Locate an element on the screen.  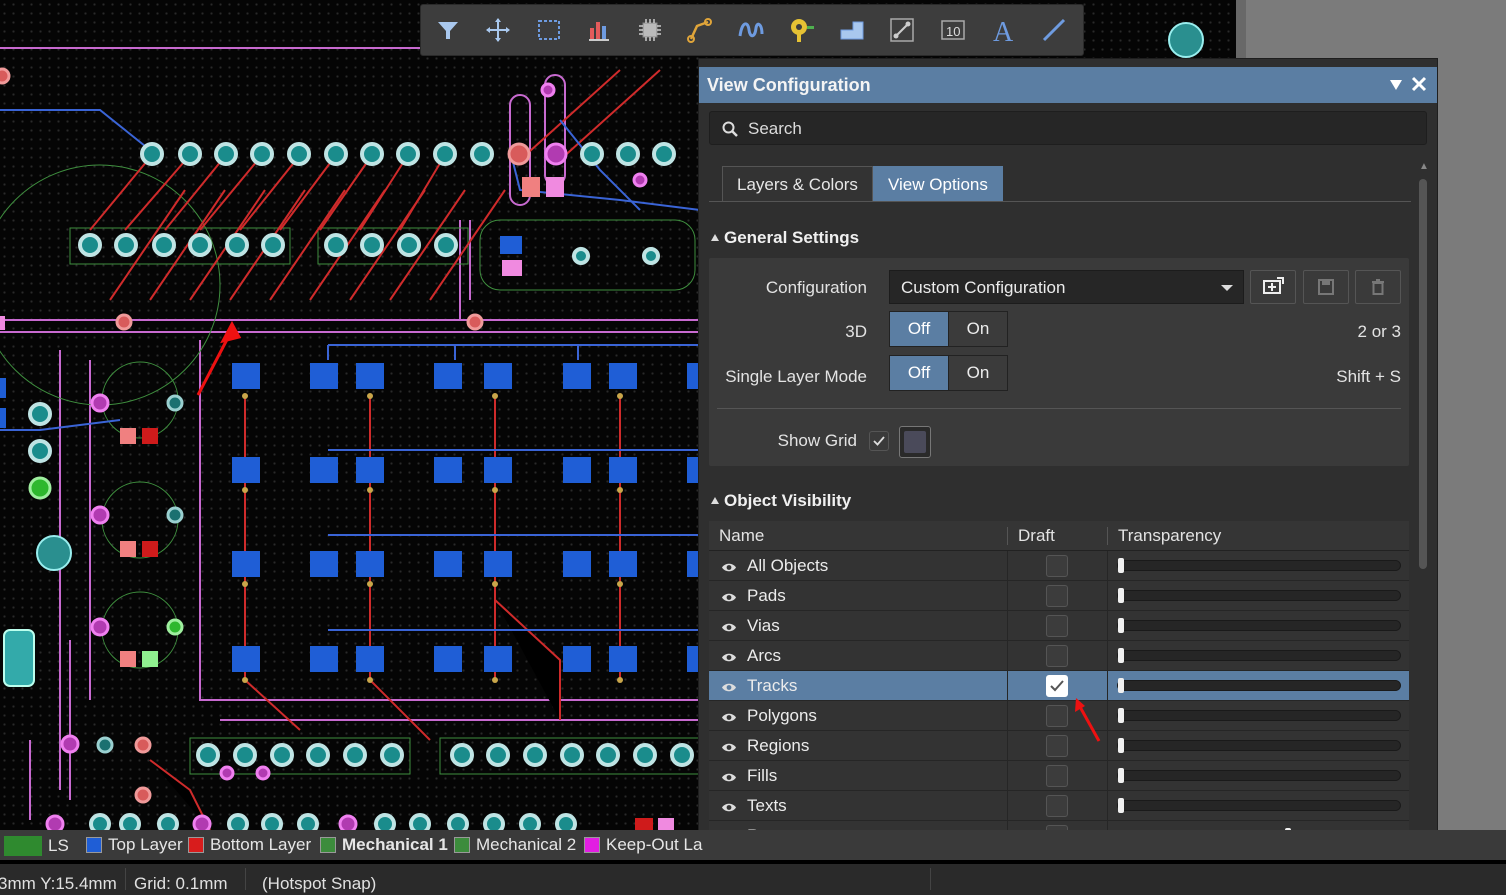
route-icon is located at coordinates (700, 30).